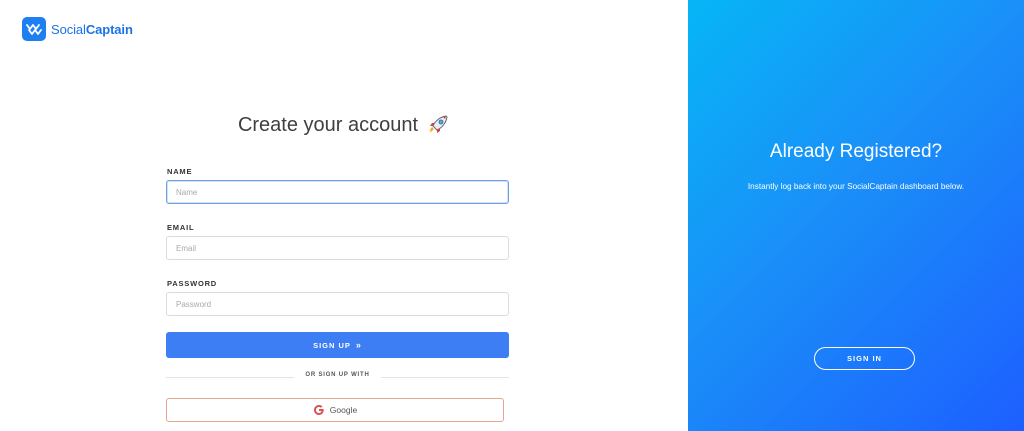  Describe the element at coordinates (337, 192) in the screenshot. I see `name-input` at that location.